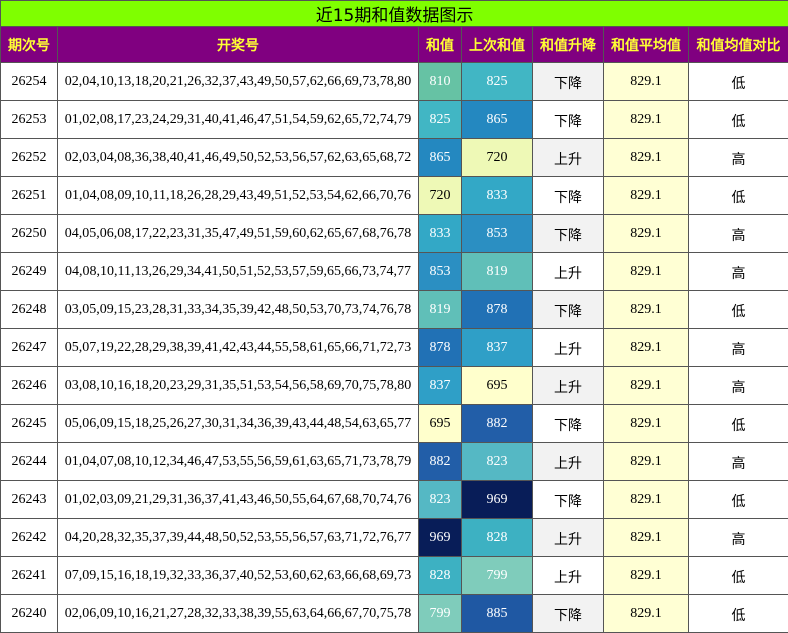 This screenshot has width=788, height=633. What do you see at coordinates (394, 14) in the screenshot?
I see `table-title: 近15期和值数据图示` at bounding box center [394, 14].